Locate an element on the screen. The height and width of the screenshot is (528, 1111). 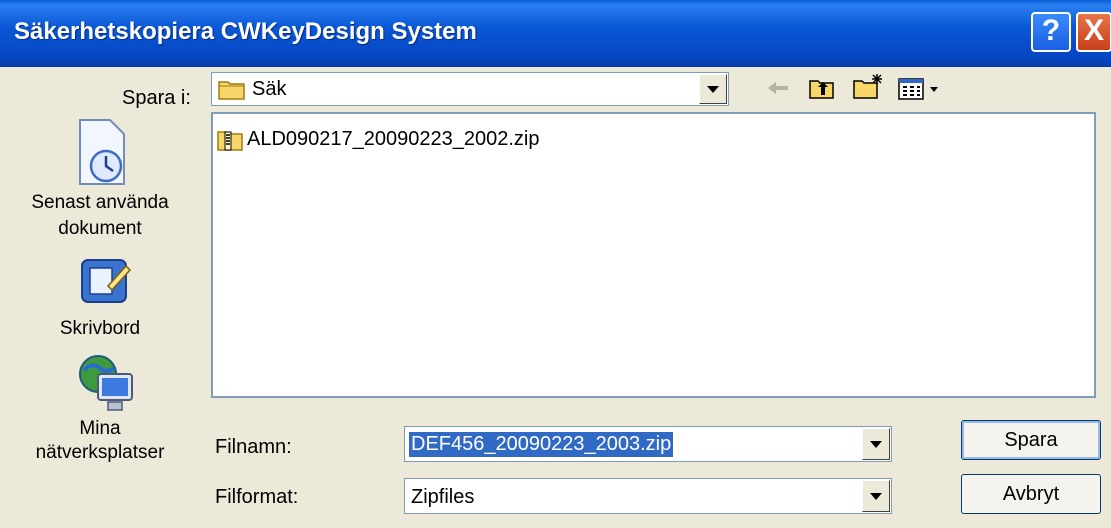
filename-dropdown-button is located at coordinates (876, 444).